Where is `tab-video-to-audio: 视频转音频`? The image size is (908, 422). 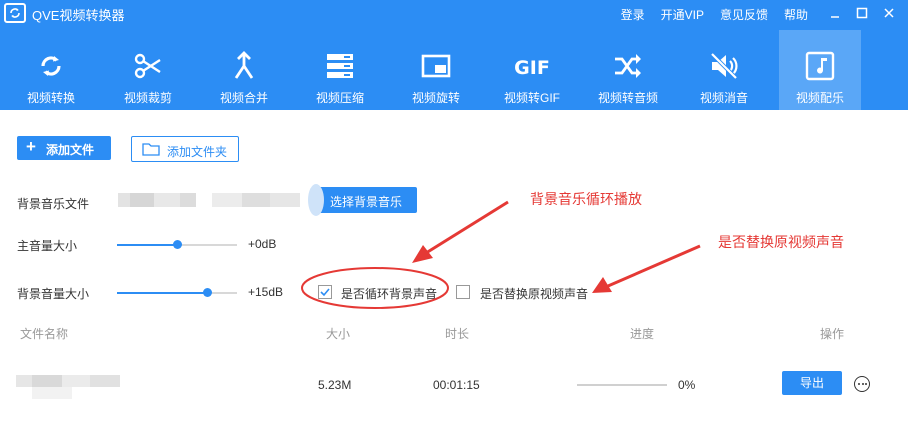
tab-video-to-audio: 视频转音频 is located at coordinates (628, 70).